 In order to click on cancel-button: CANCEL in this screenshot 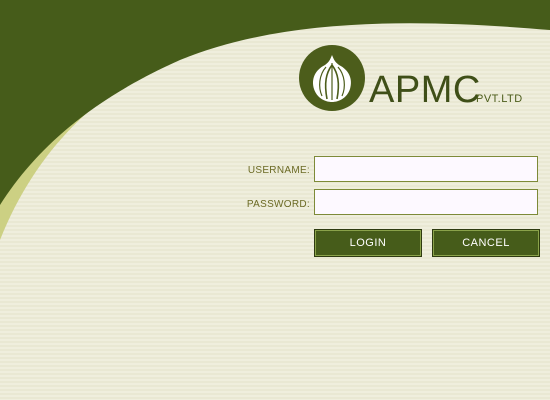, I will do `click(486, 243)`.